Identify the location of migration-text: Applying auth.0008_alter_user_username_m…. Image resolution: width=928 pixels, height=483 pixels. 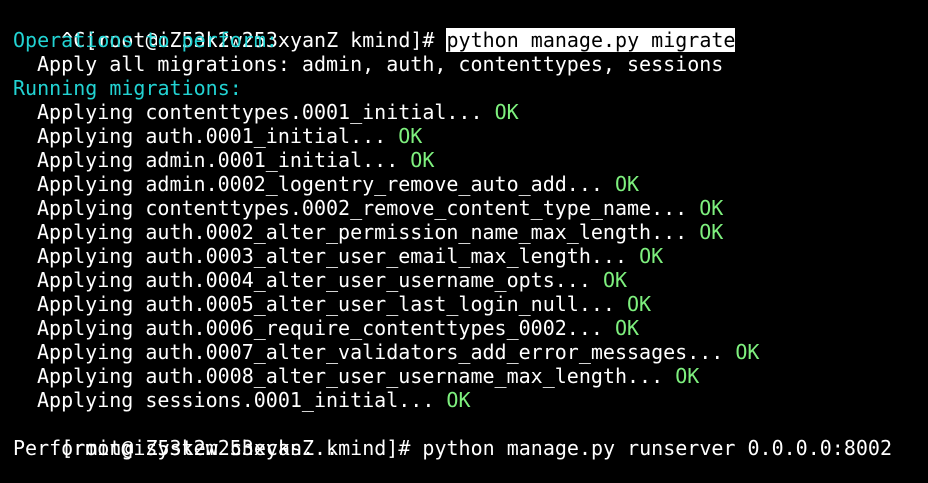
(356, 376).